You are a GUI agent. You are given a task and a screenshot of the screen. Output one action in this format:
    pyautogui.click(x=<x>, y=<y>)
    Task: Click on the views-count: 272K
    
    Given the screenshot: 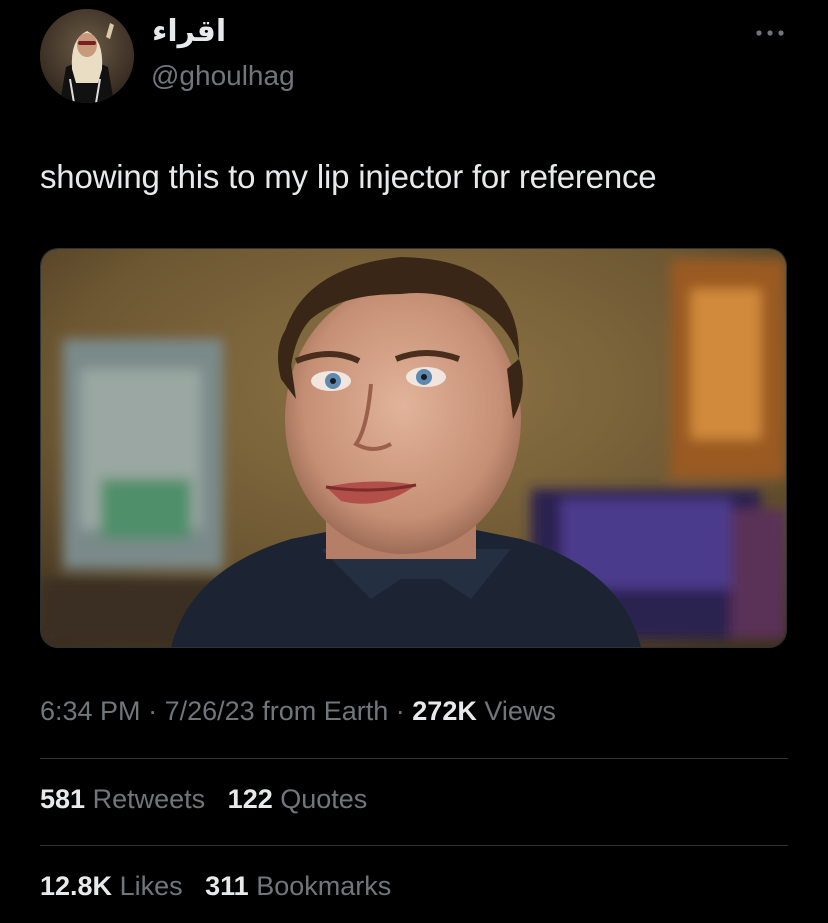 What is the action you would take?
    pyautogui.click(x=444, y=711)
    